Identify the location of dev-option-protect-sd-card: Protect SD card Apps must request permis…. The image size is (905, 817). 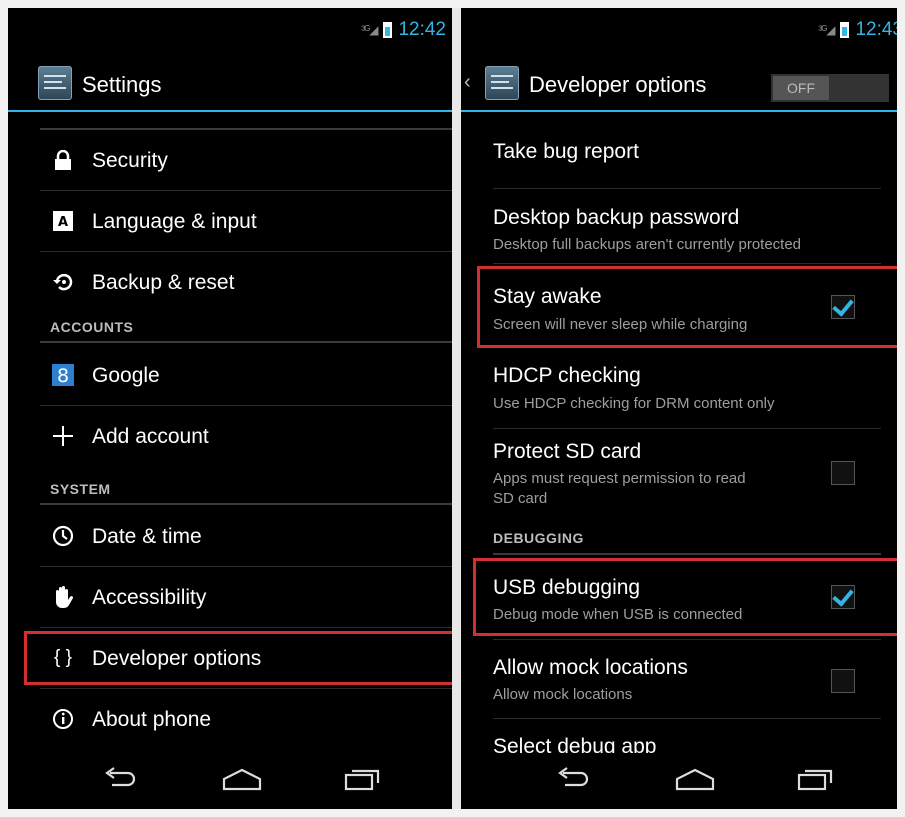
(687, 475).